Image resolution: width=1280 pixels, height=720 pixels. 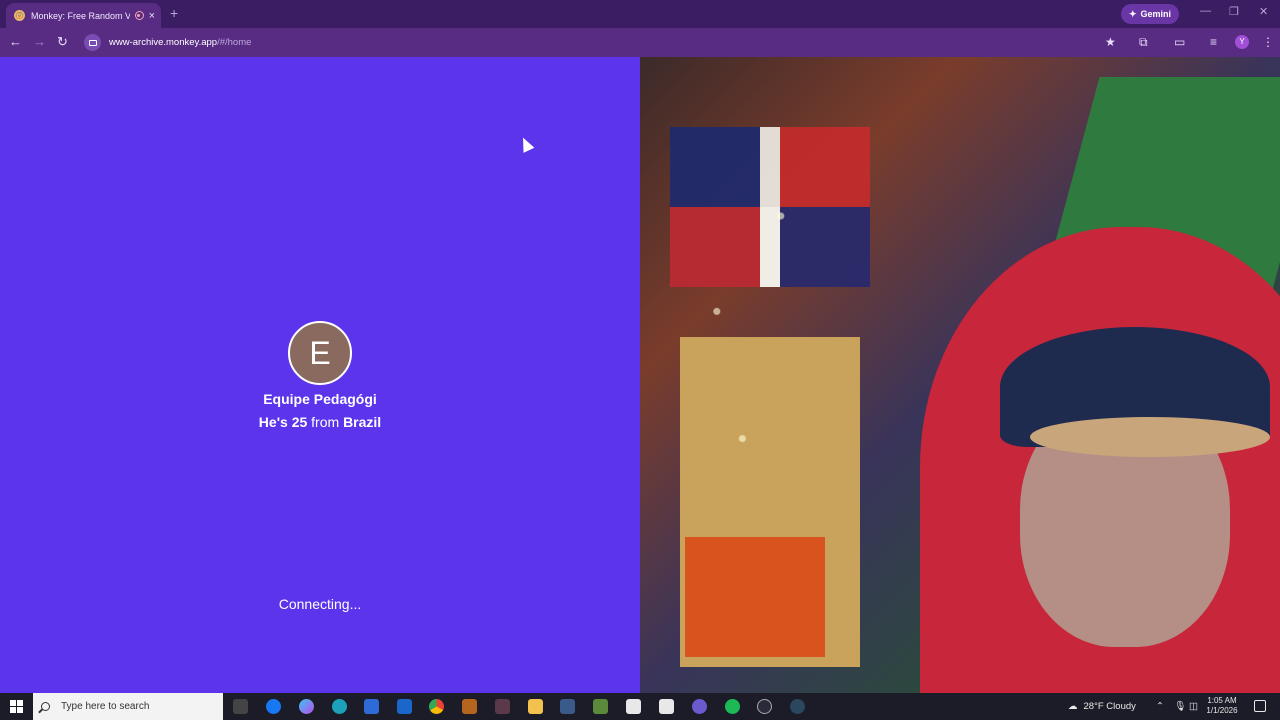 I want to click on network-icon: ◫, so click(x=1193, y=706).